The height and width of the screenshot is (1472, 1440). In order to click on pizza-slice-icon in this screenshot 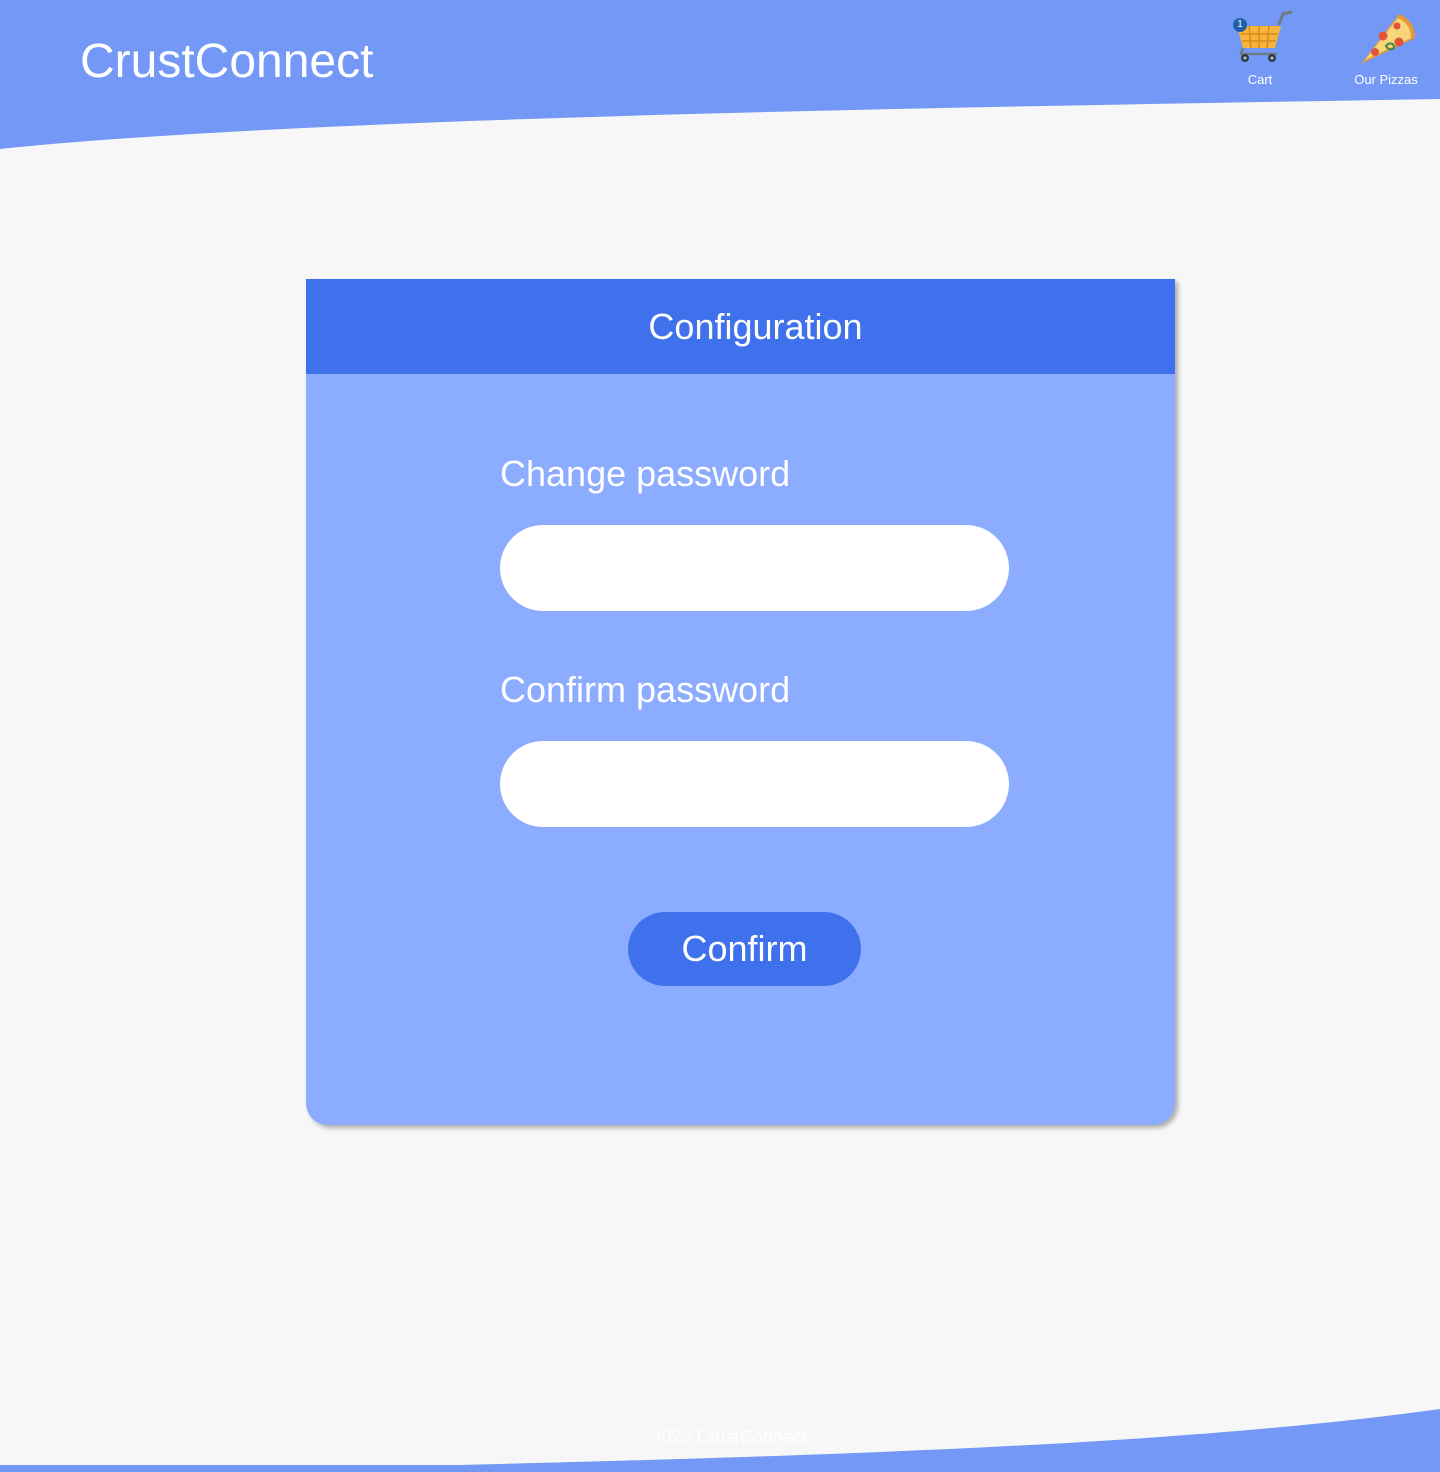, I will do `click(1388, 39)`.